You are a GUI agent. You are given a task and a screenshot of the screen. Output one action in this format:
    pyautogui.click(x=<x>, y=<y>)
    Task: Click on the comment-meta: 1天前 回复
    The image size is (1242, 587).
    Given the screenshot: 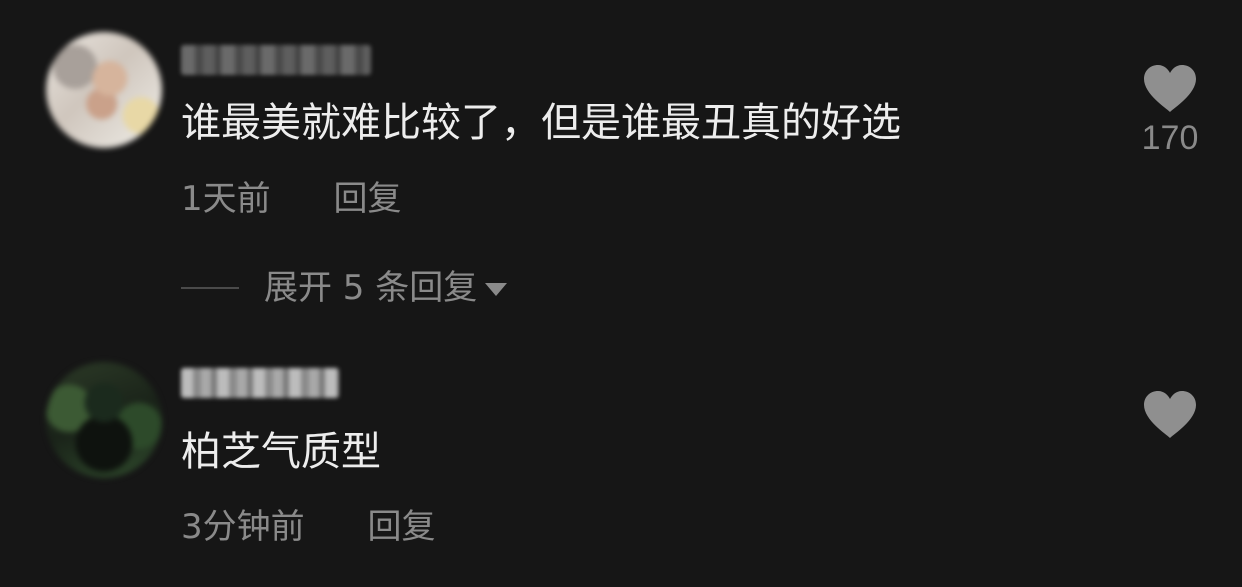 What is the action you would take?
    pyautogui.click(x=291, y=199)
    